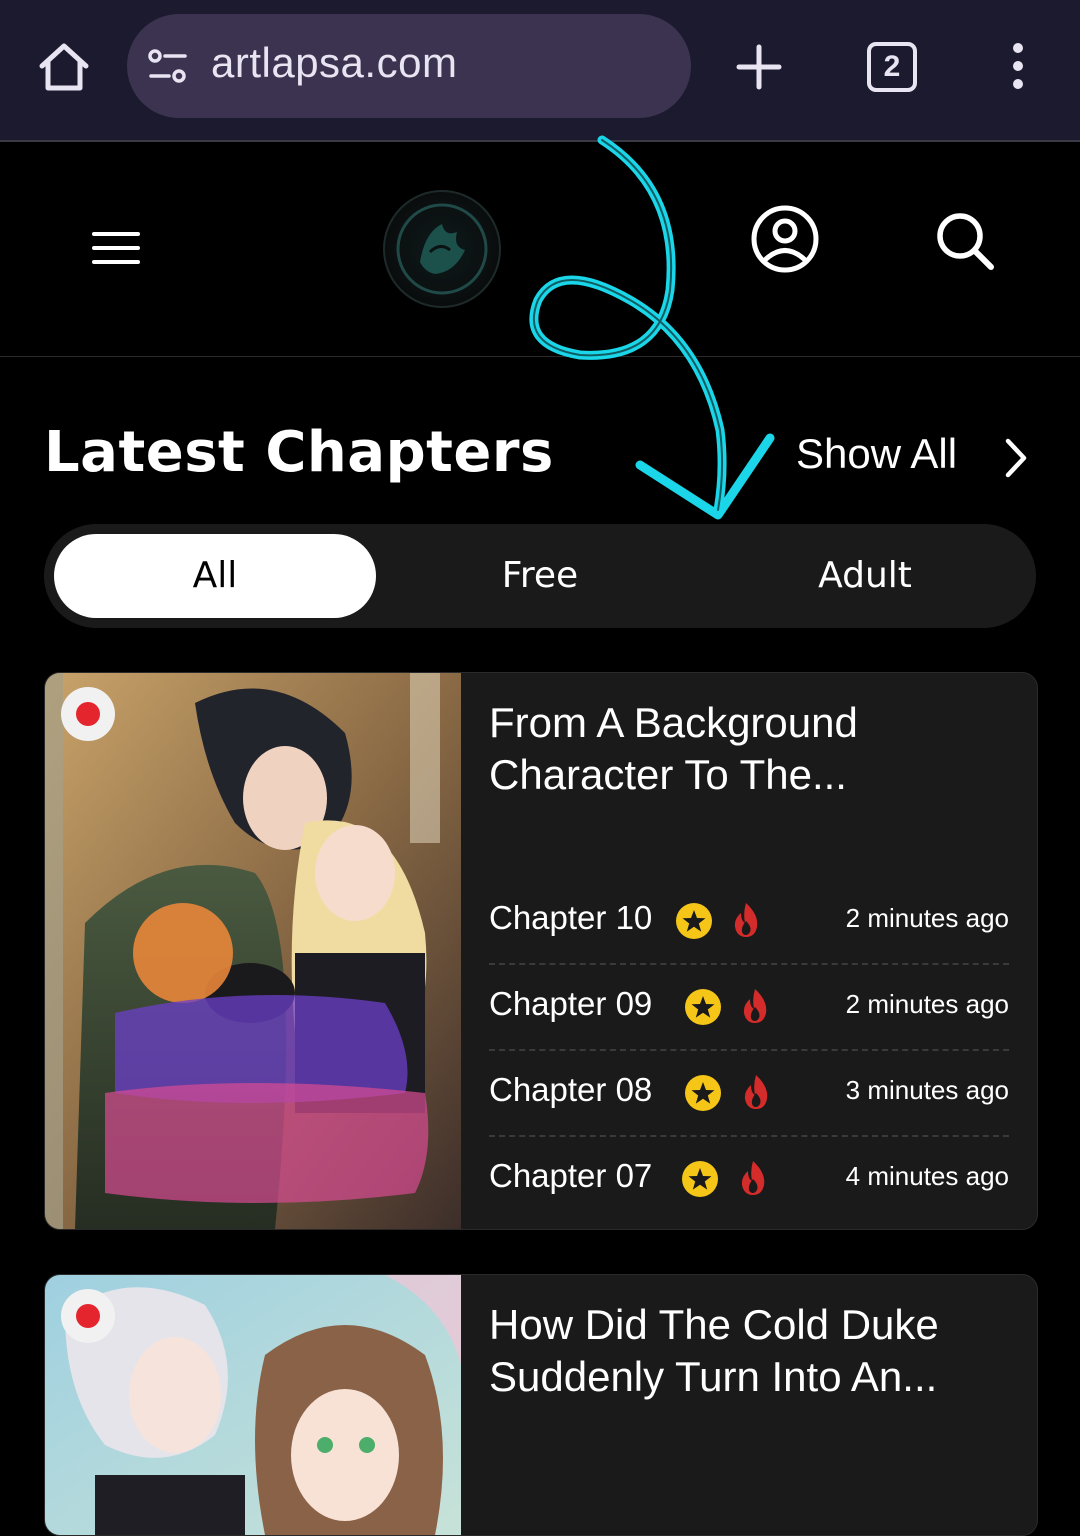  Describe the element at coordinates (168, 66) in the screenshot. I see `site-settings-icon` at that location.